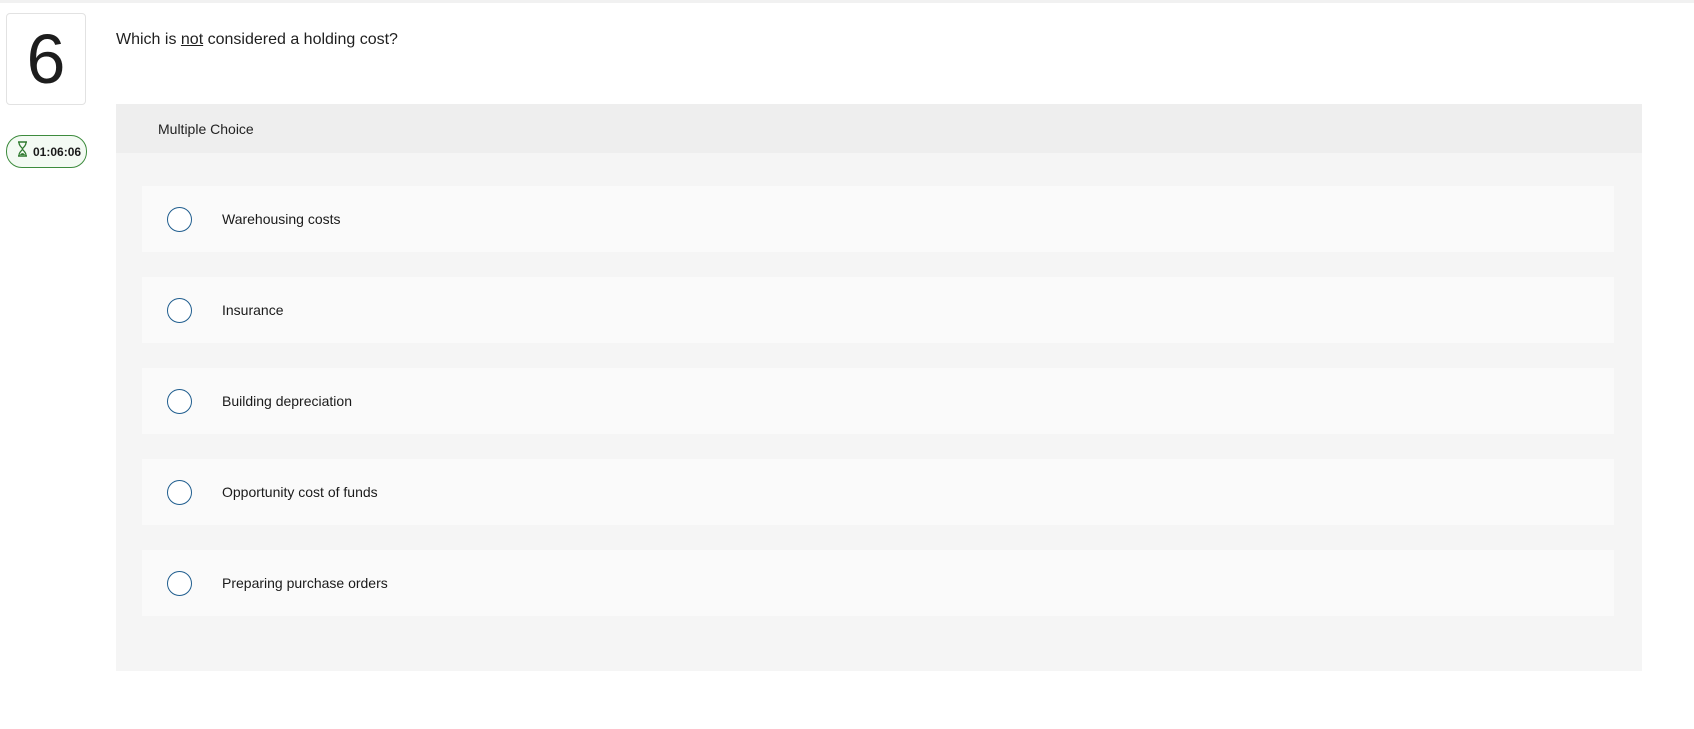  I want to click on answer-option: Insurance, so click(878, 310).